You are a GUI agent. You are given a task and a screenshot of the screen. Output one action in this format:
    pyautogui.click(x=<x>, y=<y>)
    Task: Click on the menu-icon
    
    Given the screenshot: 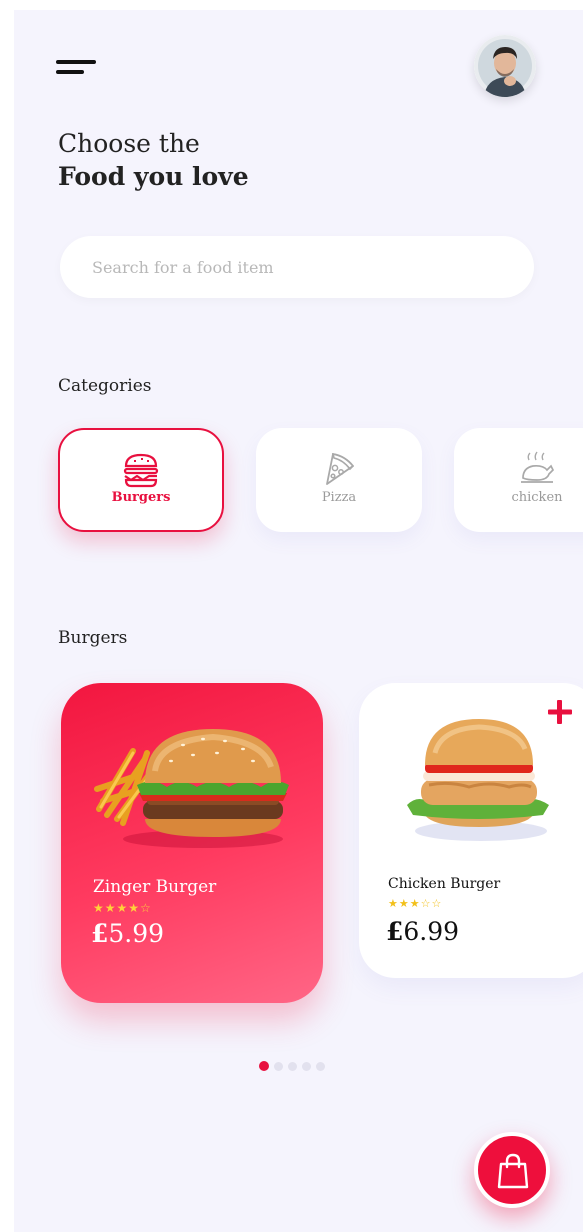 What is the action you would take?
    pyautogui.click(x=76, y=62)
    